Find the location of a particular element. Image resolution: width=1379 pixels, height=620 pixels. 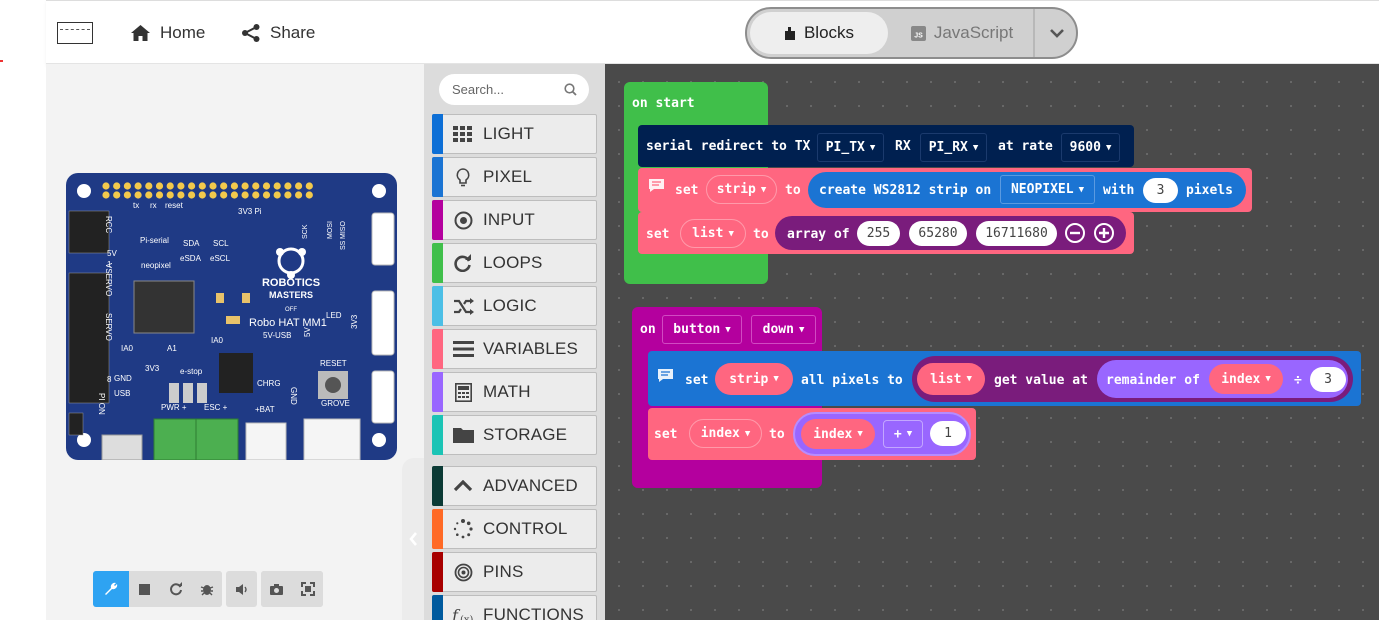

category-label: PIXEL is located at coordinates (508, 176).